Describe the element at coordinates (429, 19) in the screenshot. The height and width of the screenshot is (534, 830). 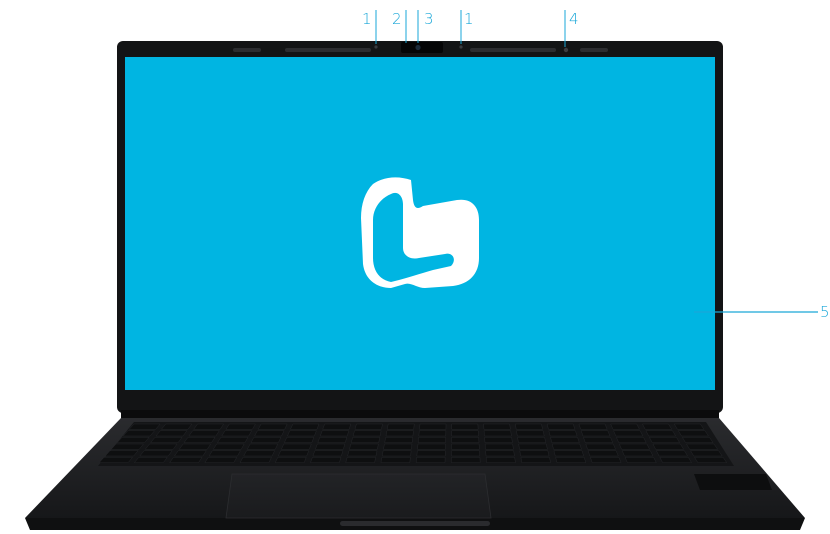
I see `callout-number-webcam-b: 3` at that location.